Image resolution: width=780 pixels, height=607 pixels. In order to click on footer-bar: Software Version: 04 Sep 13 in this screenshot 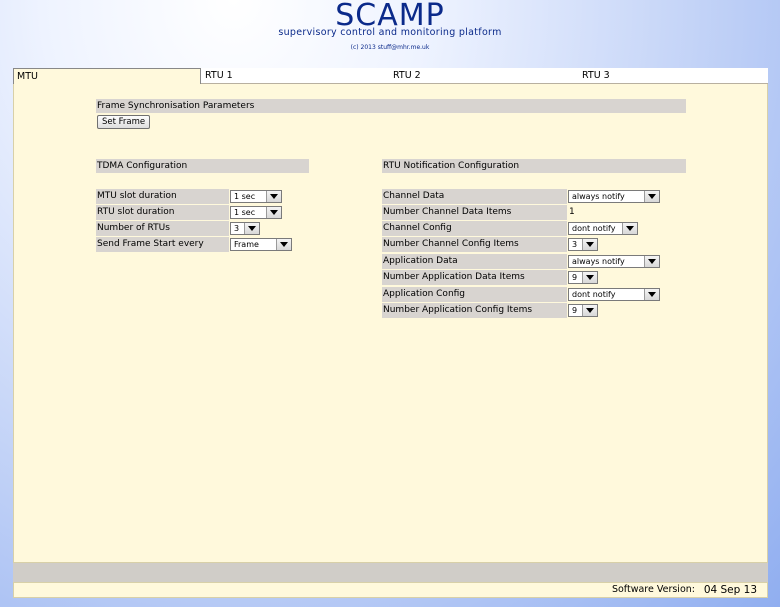, I will do `click(390, 590)`.